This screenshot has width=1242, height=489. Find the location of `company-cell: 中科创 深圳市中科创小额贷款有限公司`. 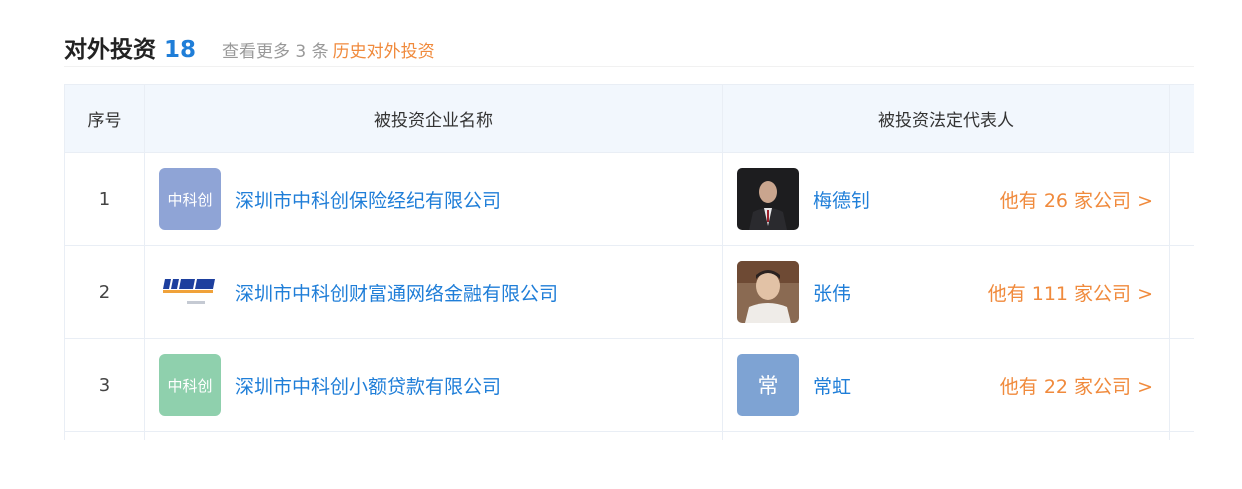

company-cell: 中科创 深圳市中科创小额贷款有限公司 is located at coordinates (433, 385).